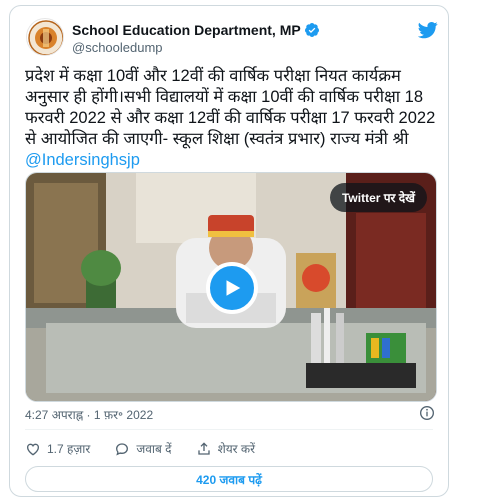  I want to click on mention-link: @Indersinghsjp, so click(82, 160).